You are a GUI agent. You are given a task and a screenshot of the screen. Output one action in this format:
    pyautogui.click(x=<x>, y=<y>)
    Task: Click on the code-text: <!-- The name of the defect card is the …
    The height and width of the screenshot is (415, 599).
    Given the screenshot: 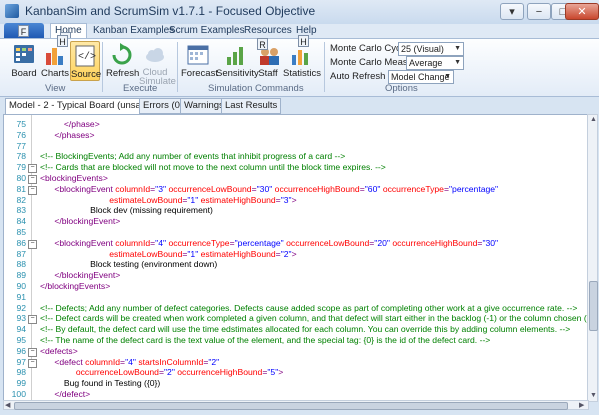 What is the action you would take?
    pyautogui.click(x=265, y=340)
    